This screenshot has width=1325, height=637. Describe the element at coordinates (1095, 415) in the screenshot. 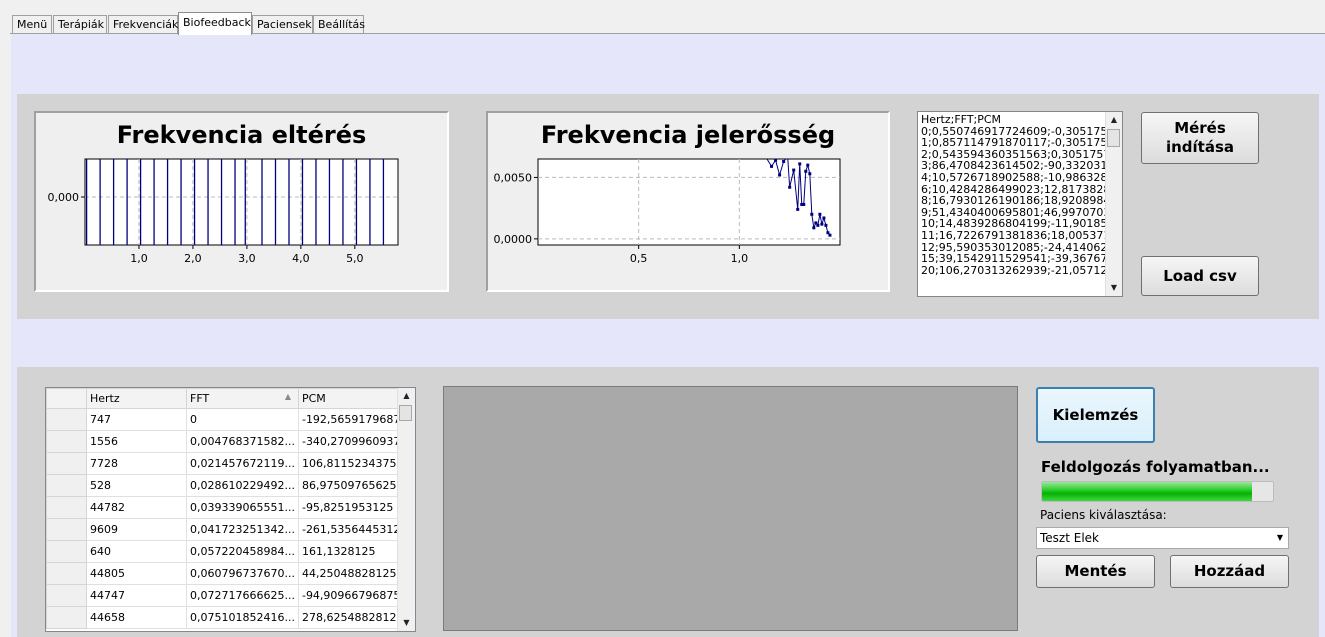

I see `analyze-button: Kielemzés` at that location.